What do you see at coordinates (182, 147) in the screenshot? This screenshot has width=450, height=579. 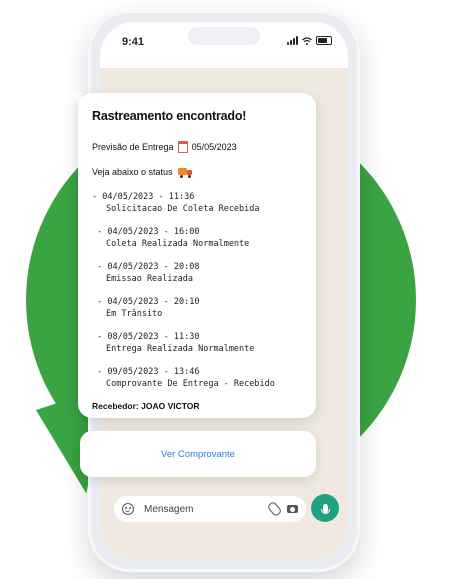 I see `calendar-icon` at bounding box center [182, 147].